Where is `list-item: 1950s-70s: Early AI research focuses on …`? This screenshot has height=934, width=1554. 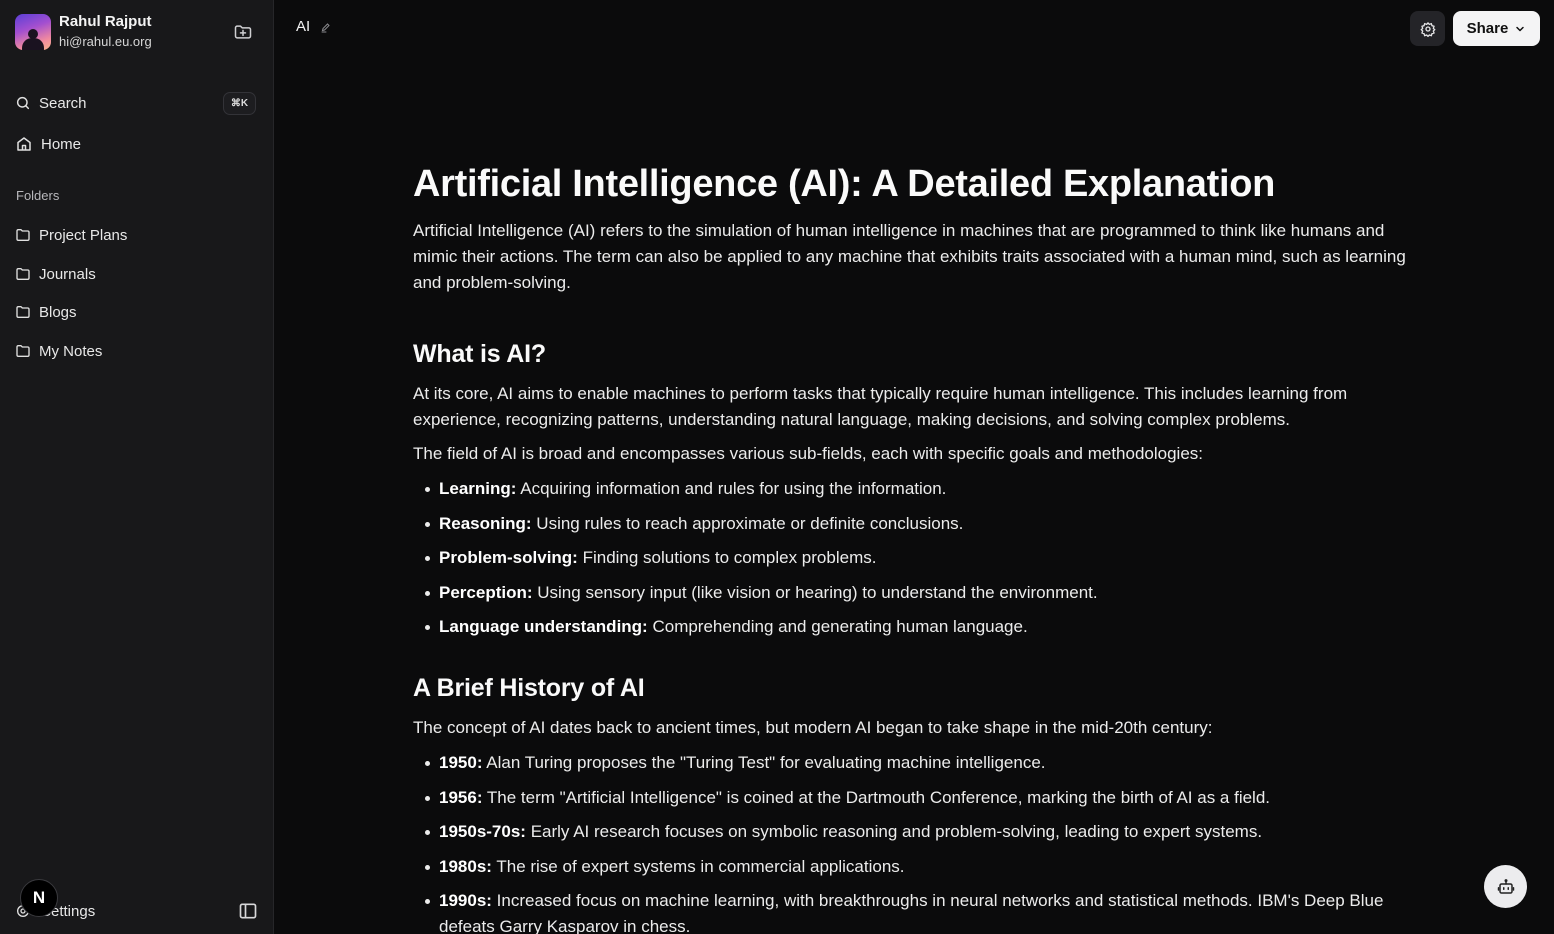 list-item: 1950s-70s: Early AI research focuses on … is located at coordinates (918, 832).